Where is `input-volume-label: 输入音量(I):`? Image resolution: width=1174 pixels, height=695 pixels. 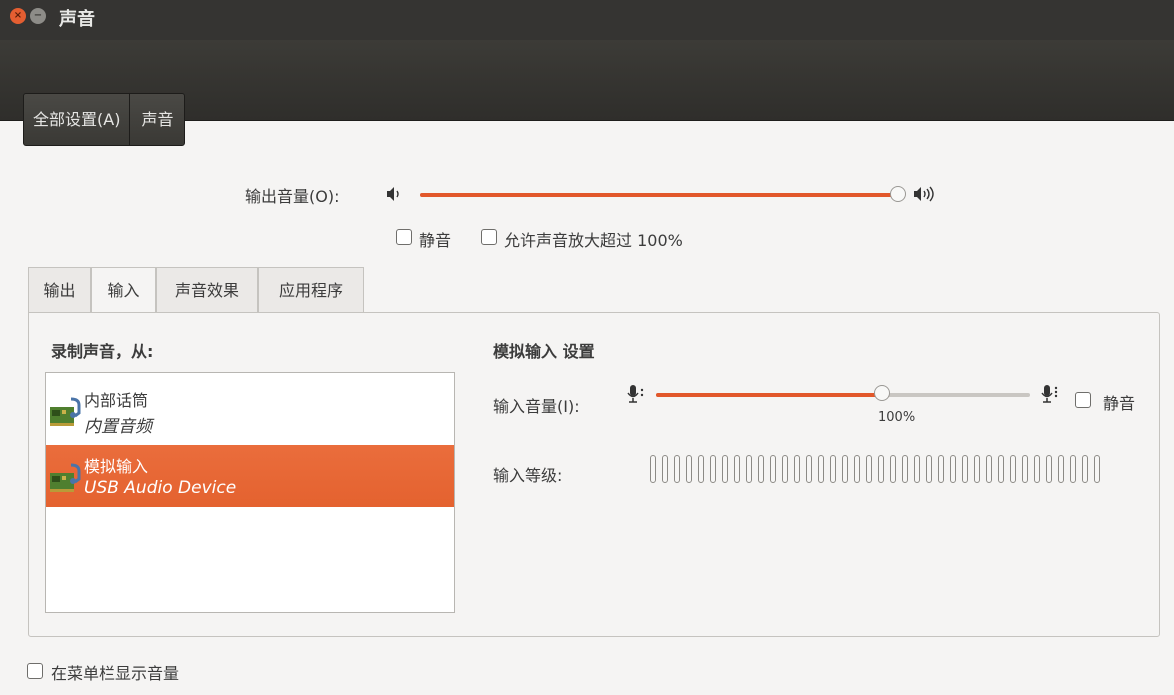 input-volume-label: 输入音量(I): is located at coordinates (536, 406).